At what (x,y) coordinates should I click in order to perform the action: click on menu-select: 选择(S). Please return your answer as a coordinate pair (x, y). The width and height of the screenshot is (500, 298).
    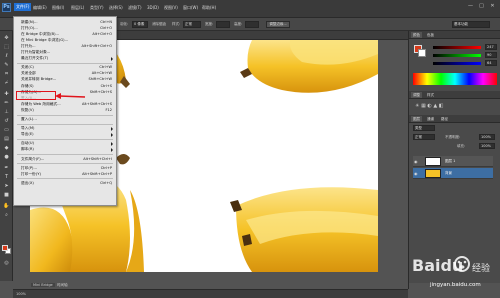
    Looking at the image, I should click on (116, 8).